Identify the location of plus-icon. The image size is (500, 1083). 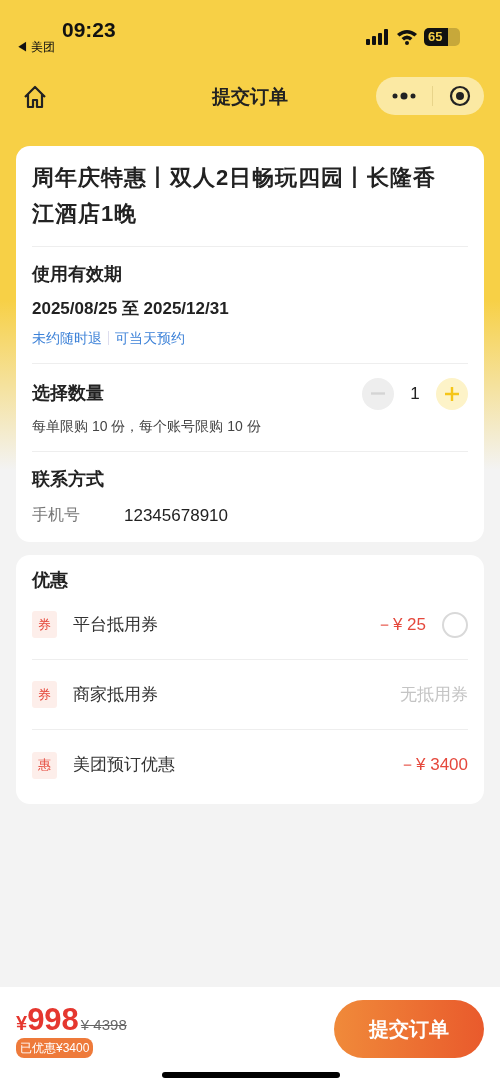
(452, 393).